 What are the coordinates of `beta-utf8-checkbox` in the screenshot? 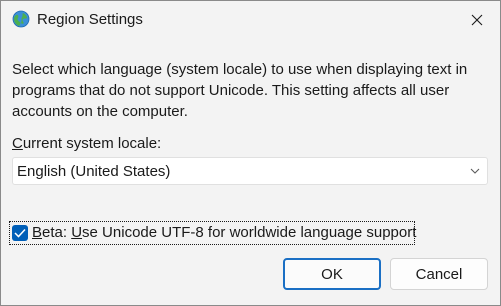 It's located at (20, 233).